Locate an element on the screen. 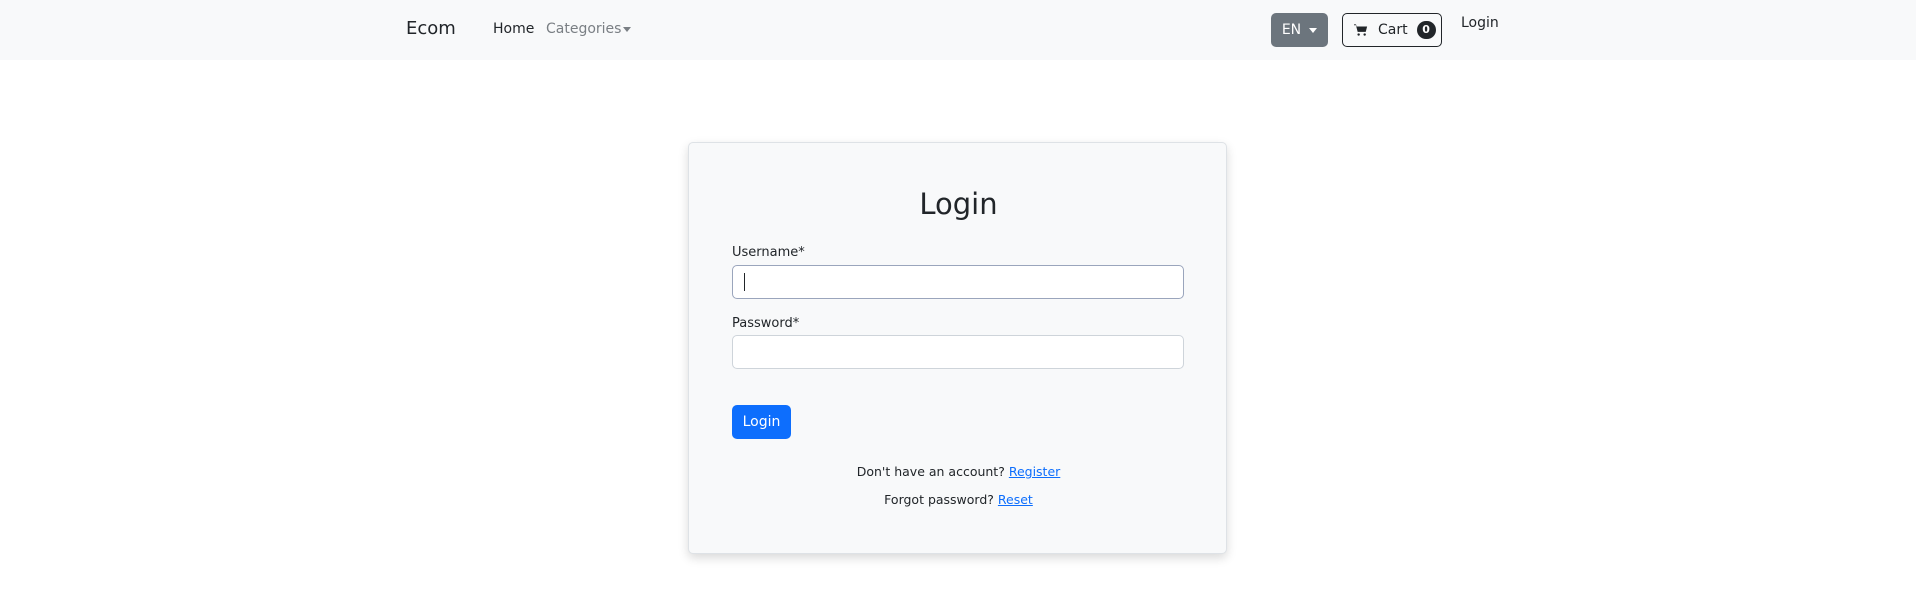 This screenshot has height=598, width=1916. register-hint: Don't have an account? Register is located at coordinates (958, 471).